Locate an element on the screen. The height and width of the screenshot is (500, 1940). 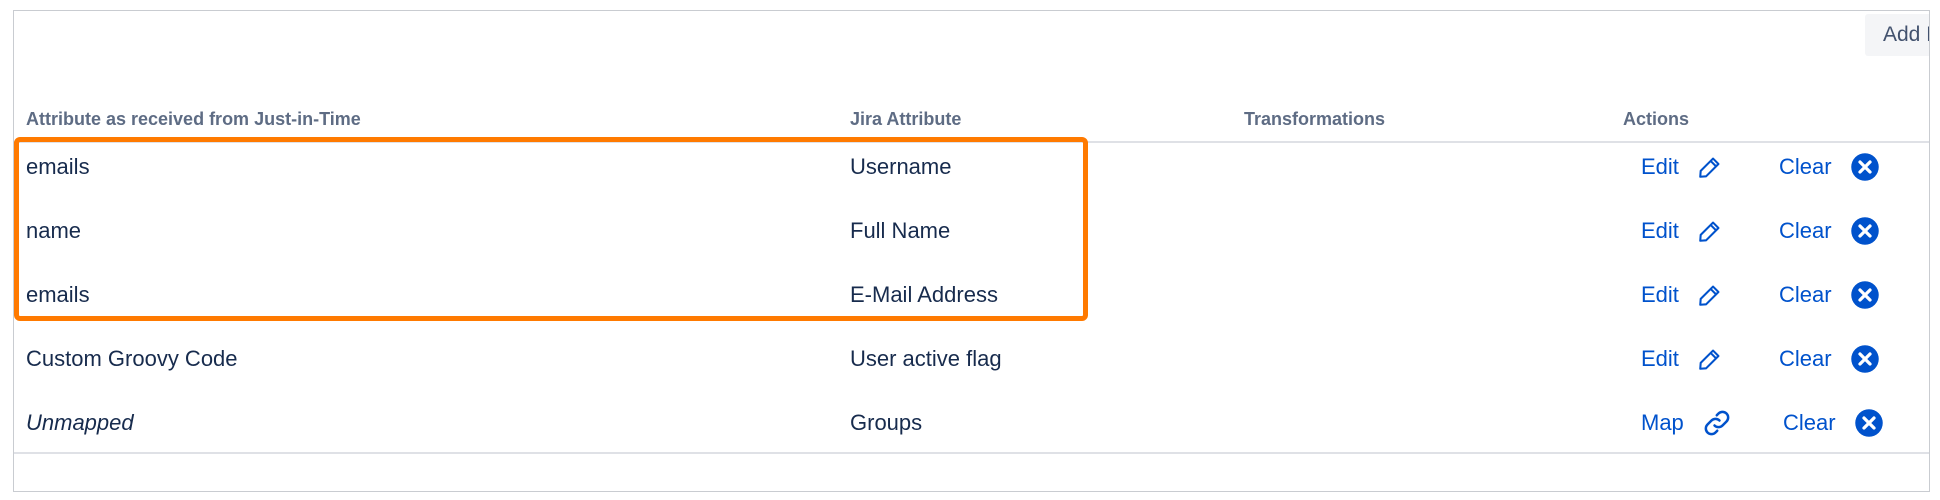
map-label: Map is located at coordinates (1662, 422).